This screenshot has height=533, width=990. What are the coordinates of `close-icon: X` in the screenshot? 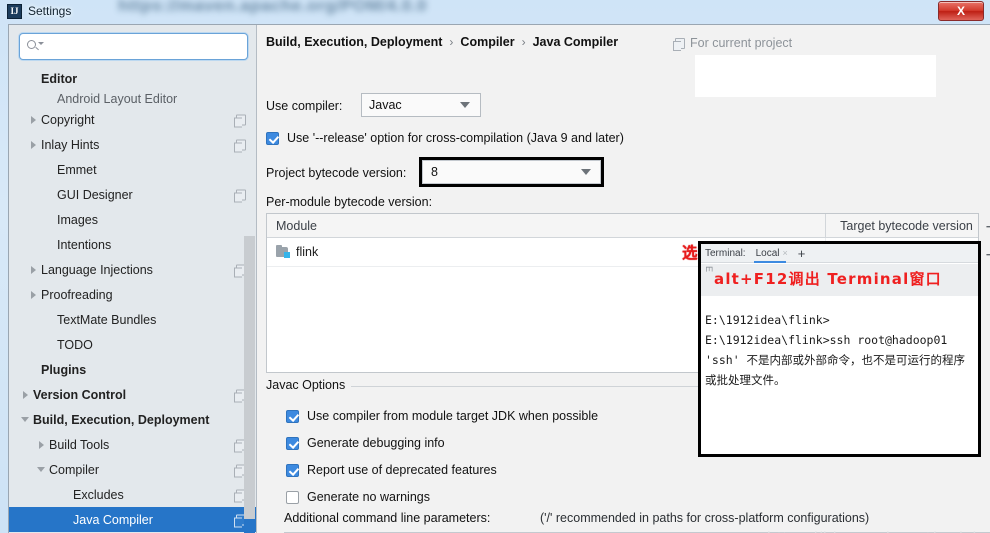 It's located at (961, 11).